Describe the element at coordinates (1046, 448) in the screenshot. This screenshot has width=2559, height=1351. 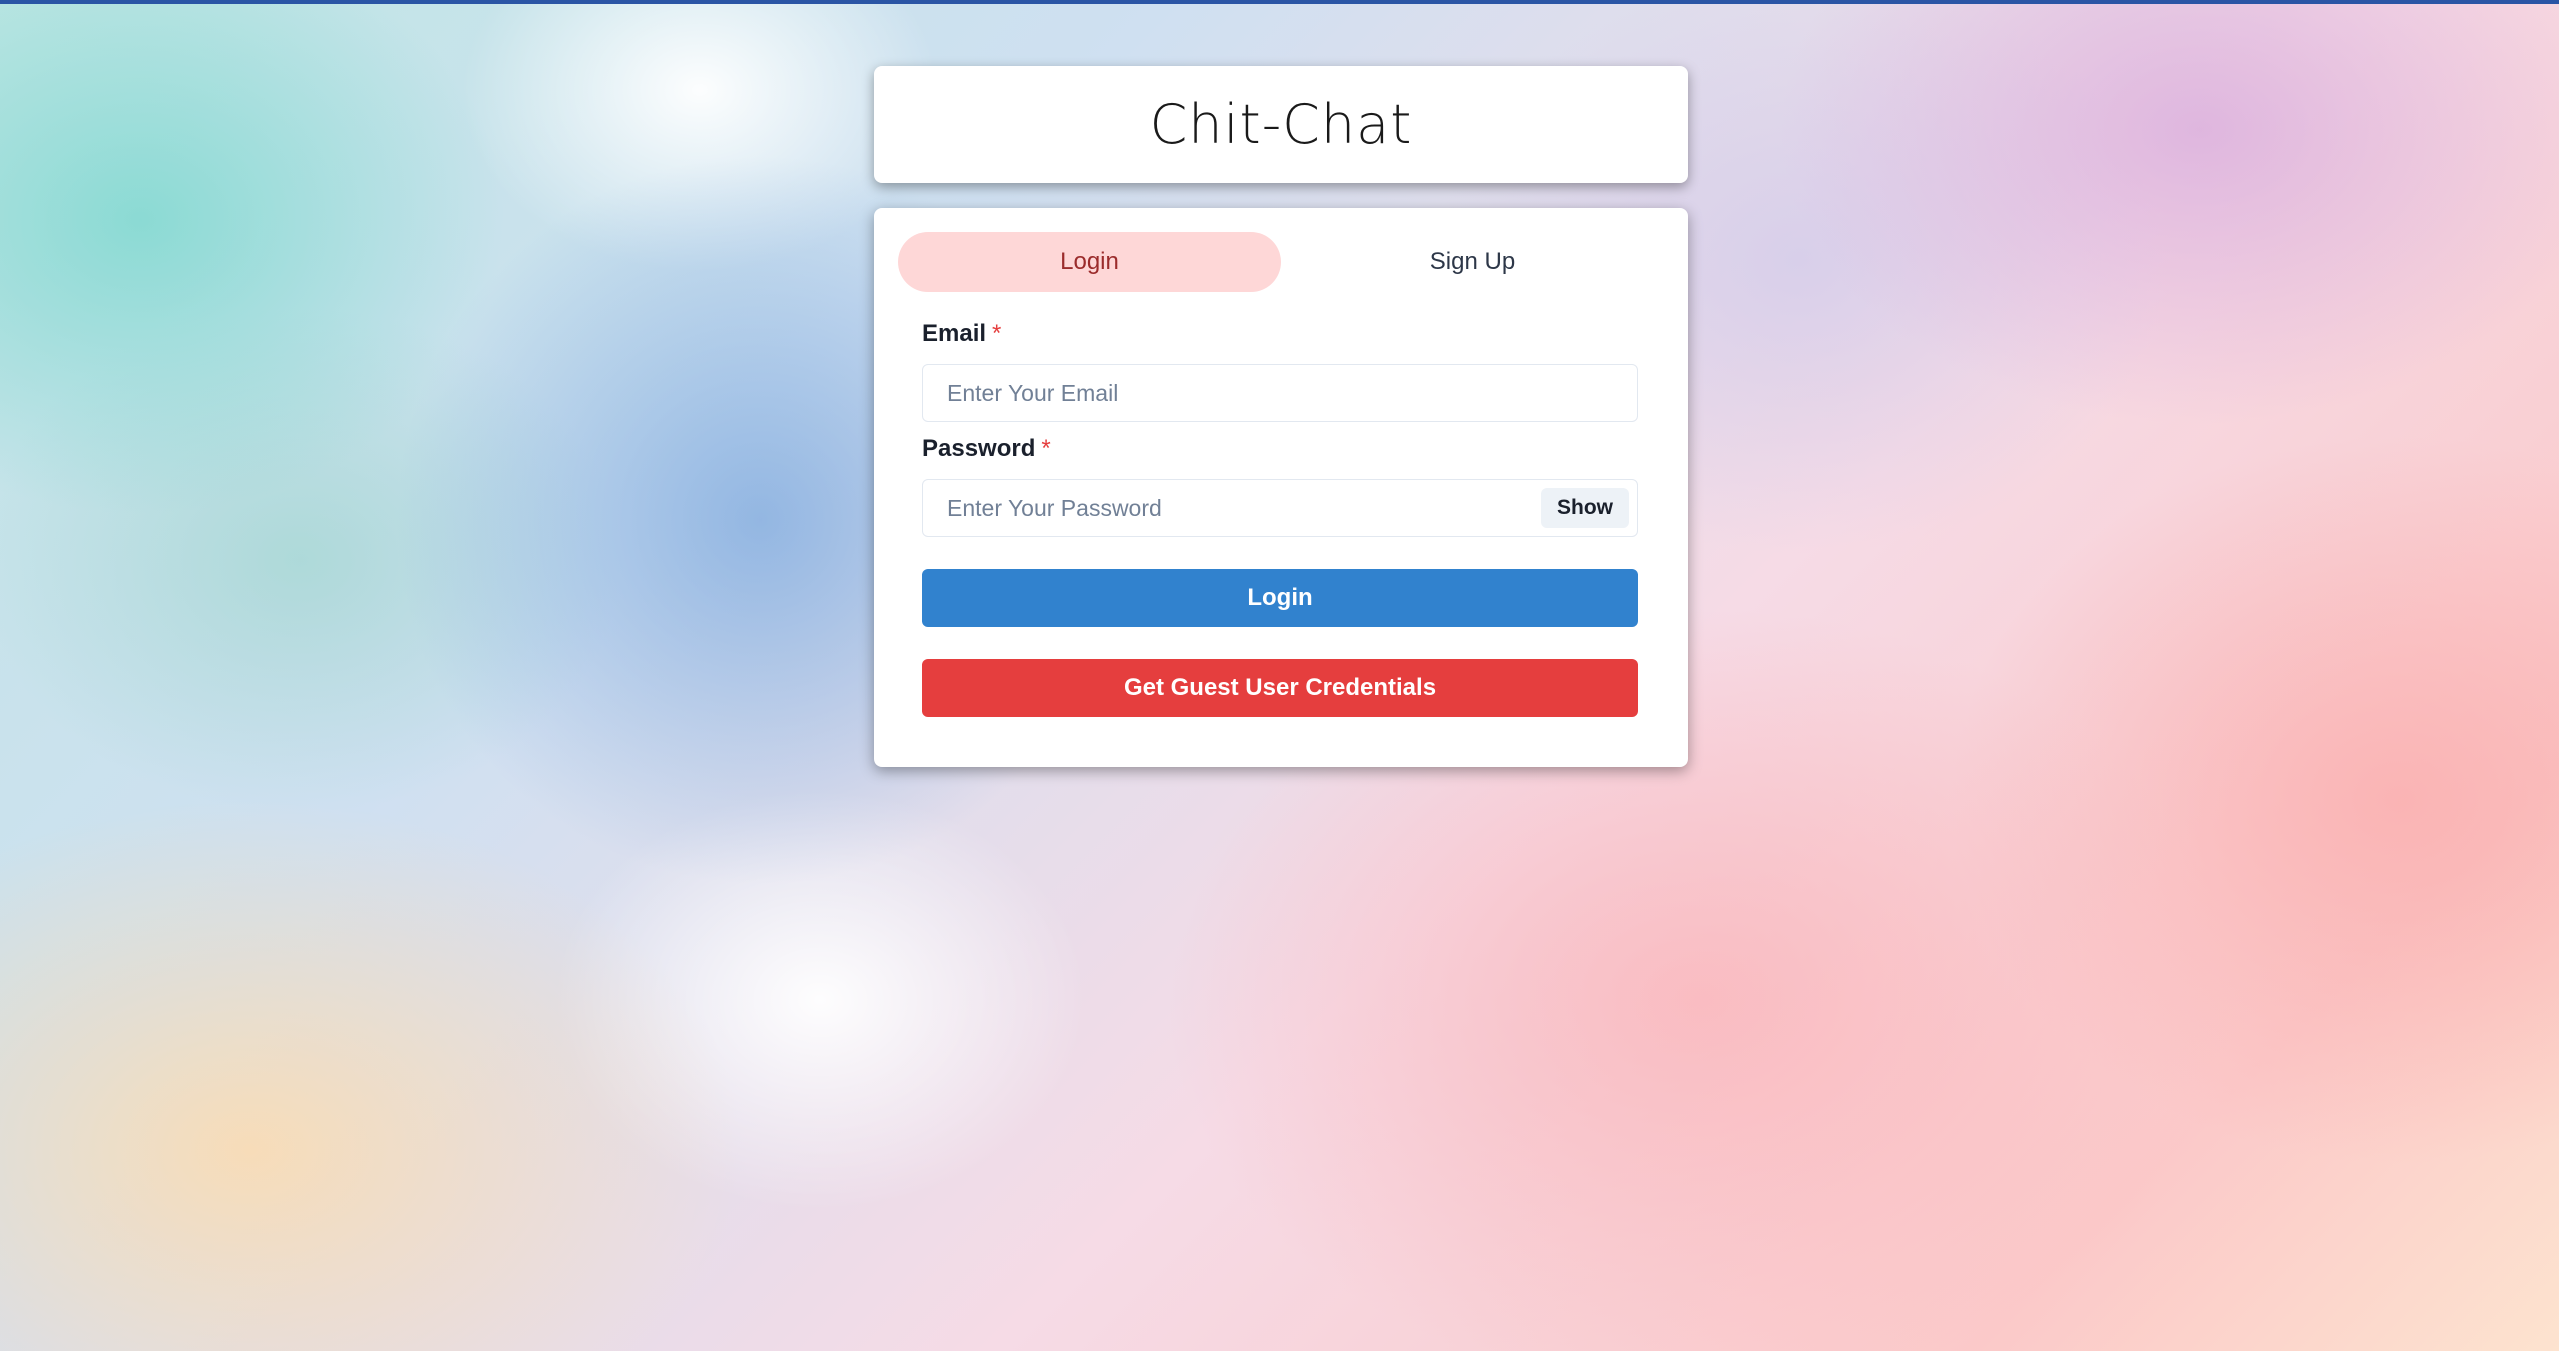
I see `password-required-mark: *` at that location.